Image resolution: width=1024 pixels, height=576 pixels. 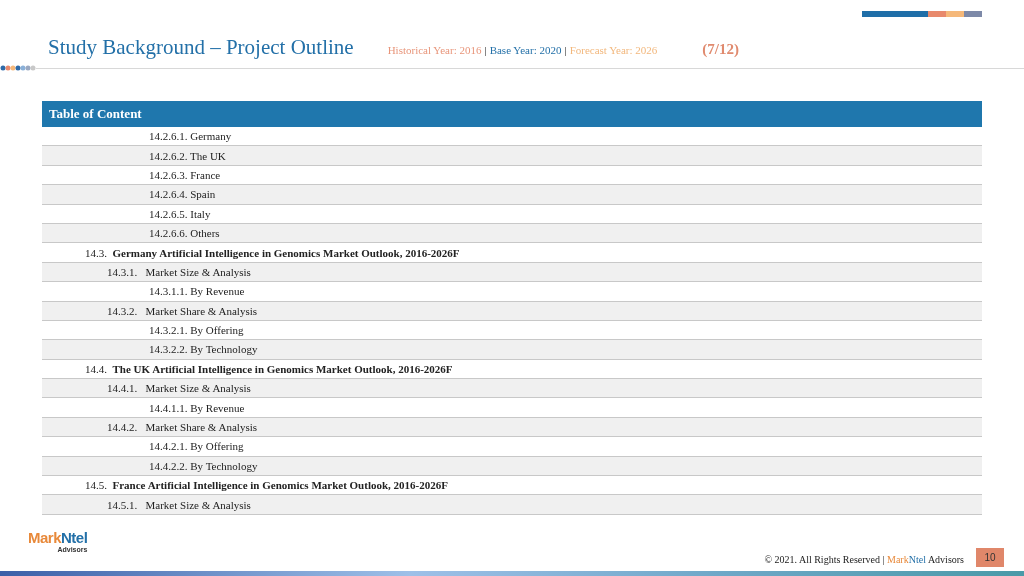 I want to click on toc-entry: 14.3.1. Market Size & Analysis, so click(x=179, y=271).